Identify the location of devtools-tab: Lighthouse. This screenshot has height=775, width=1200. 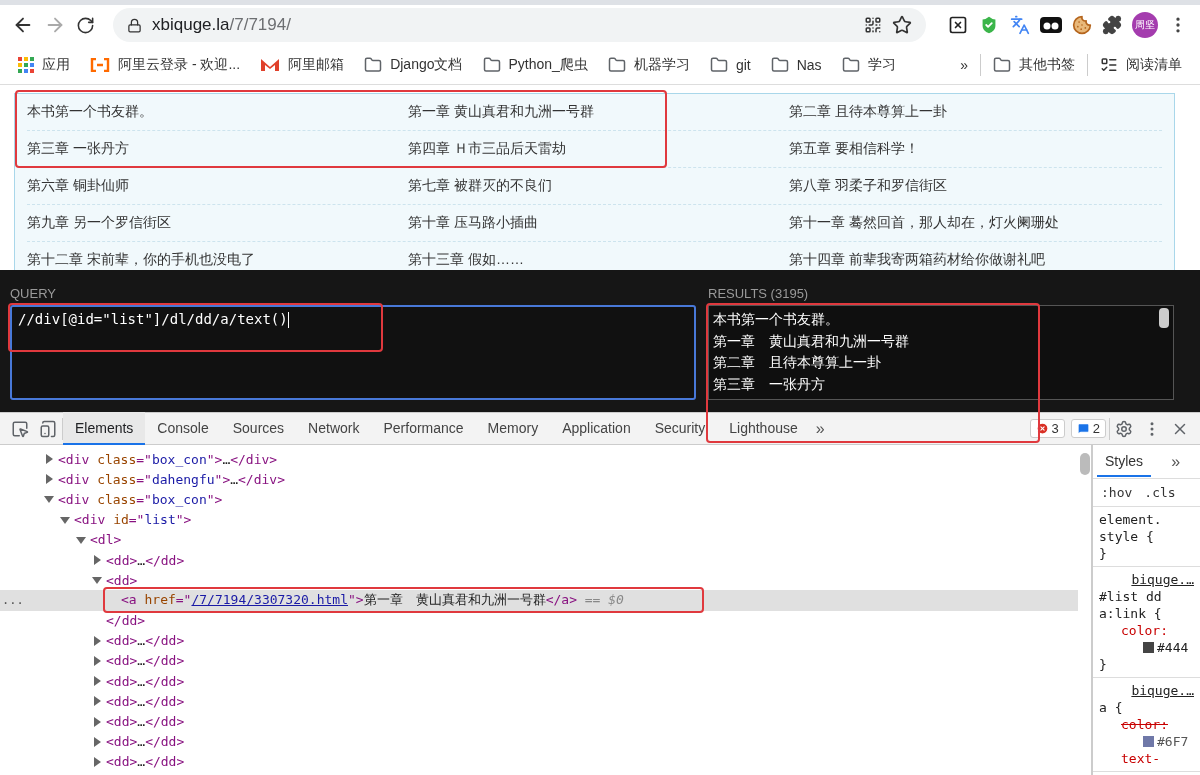
(763, 428).